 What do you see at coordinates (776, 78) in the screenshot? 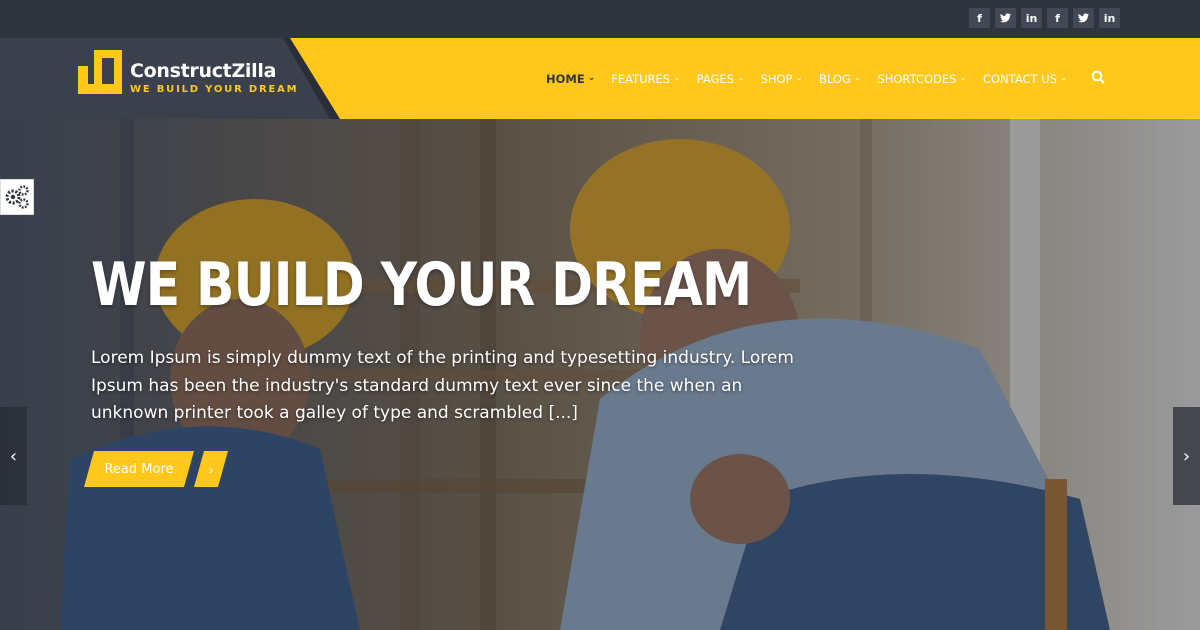
I see `nav-label: SHOP` at bounding box center [776, 78].